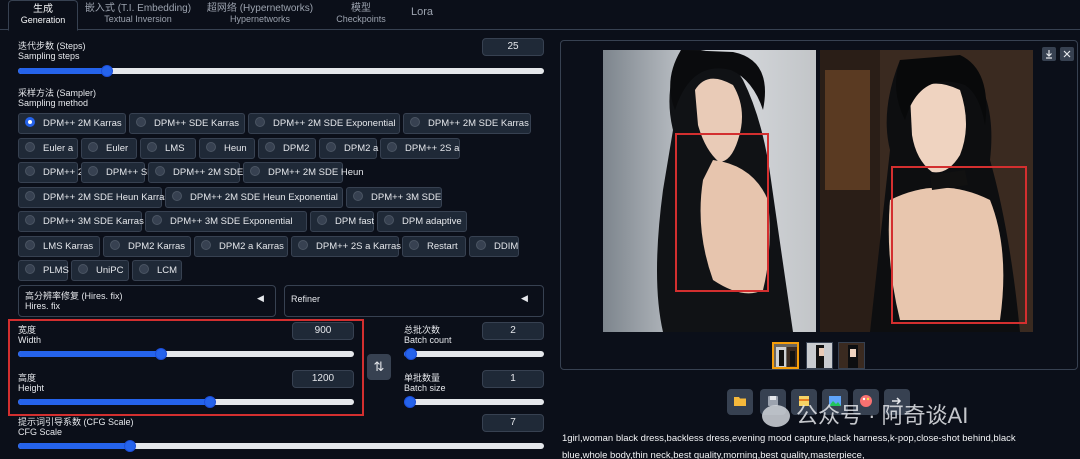  What do you see at coordinates (306, 299) in the screenshot?
I see `refiner-label: Refiner` at bounding box center [306, 299].